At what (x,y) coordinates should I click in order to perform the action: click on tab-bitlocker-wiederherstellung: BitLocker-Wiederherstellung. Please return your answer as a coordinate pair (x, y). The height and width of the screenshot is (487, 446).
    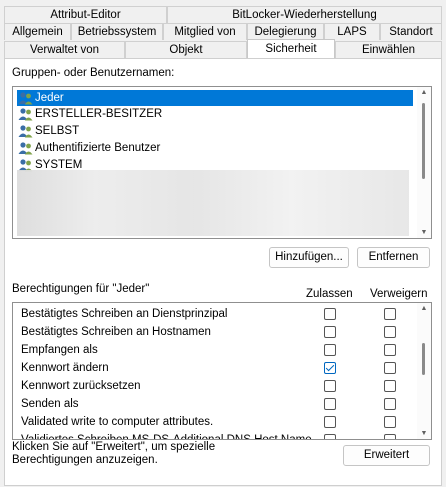
    Looking at the image, I should click on (304, 14).